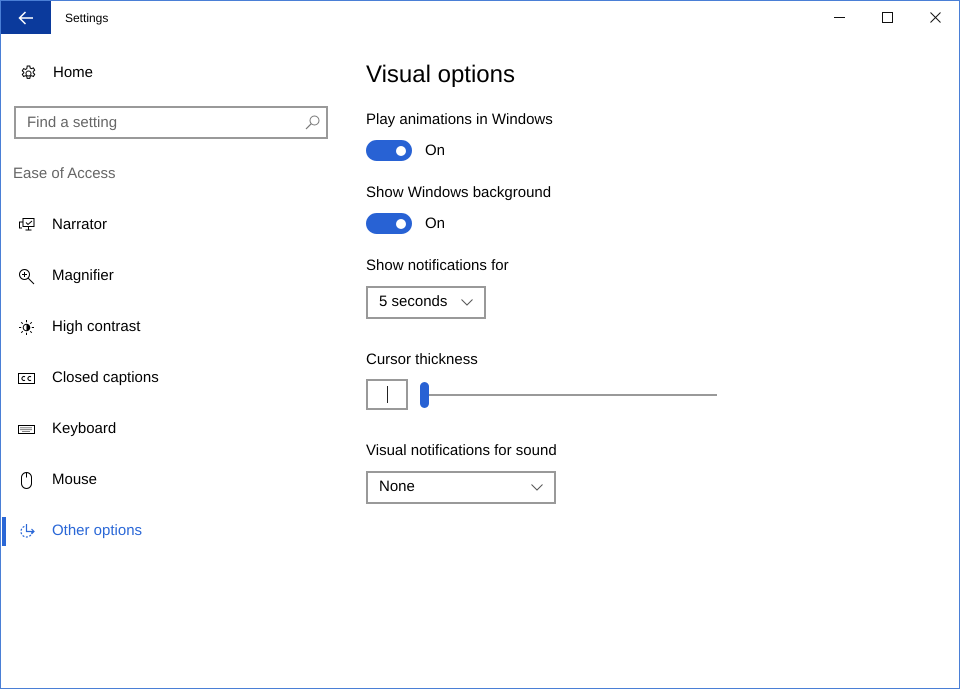 This screenshot has height=689, width=960. I want to click on section-heading: Ease of Access, so click(64, 174).